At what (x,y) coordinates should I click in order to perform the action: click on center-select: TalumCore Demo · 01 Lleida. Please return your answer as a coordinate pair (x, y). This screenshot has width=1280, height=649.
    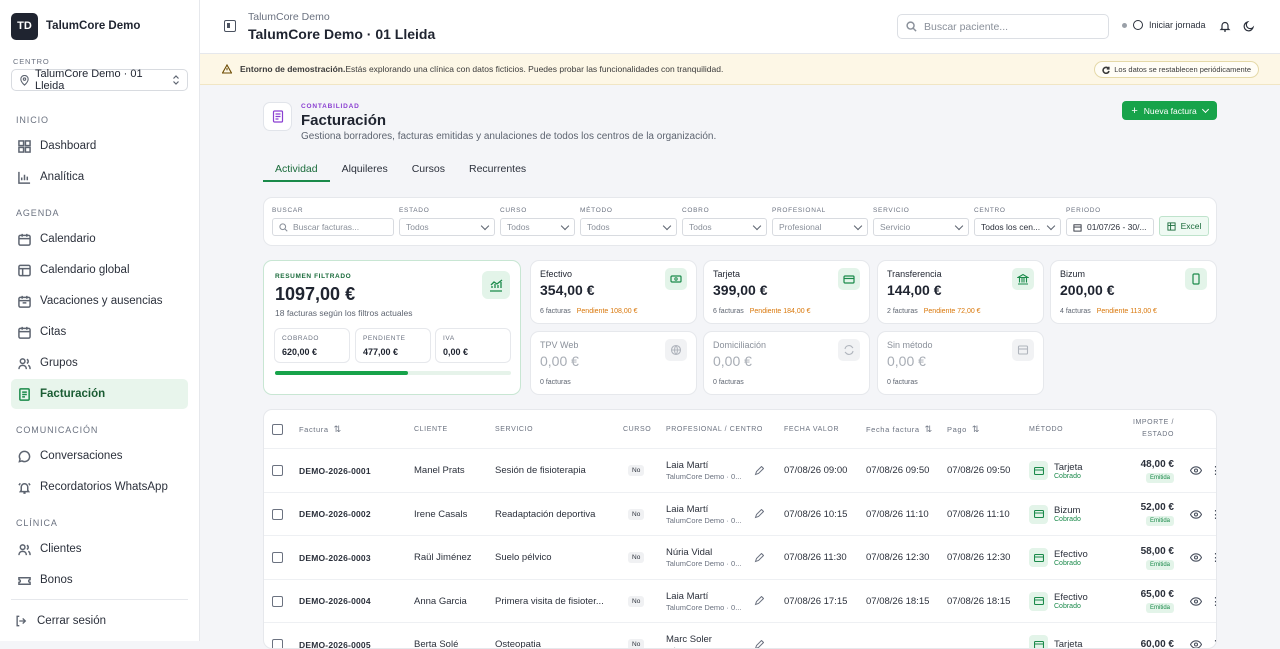
    Looking at the image, I should click on (99, 80).